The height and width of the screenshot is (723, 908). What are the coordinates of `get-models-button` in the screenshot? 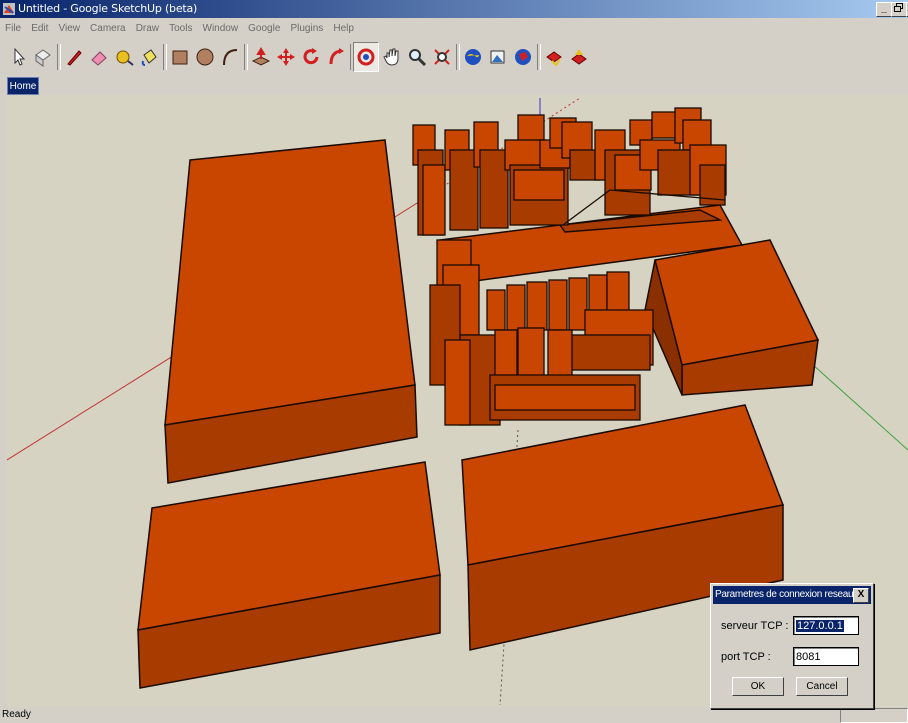 It's located at (554, 57).